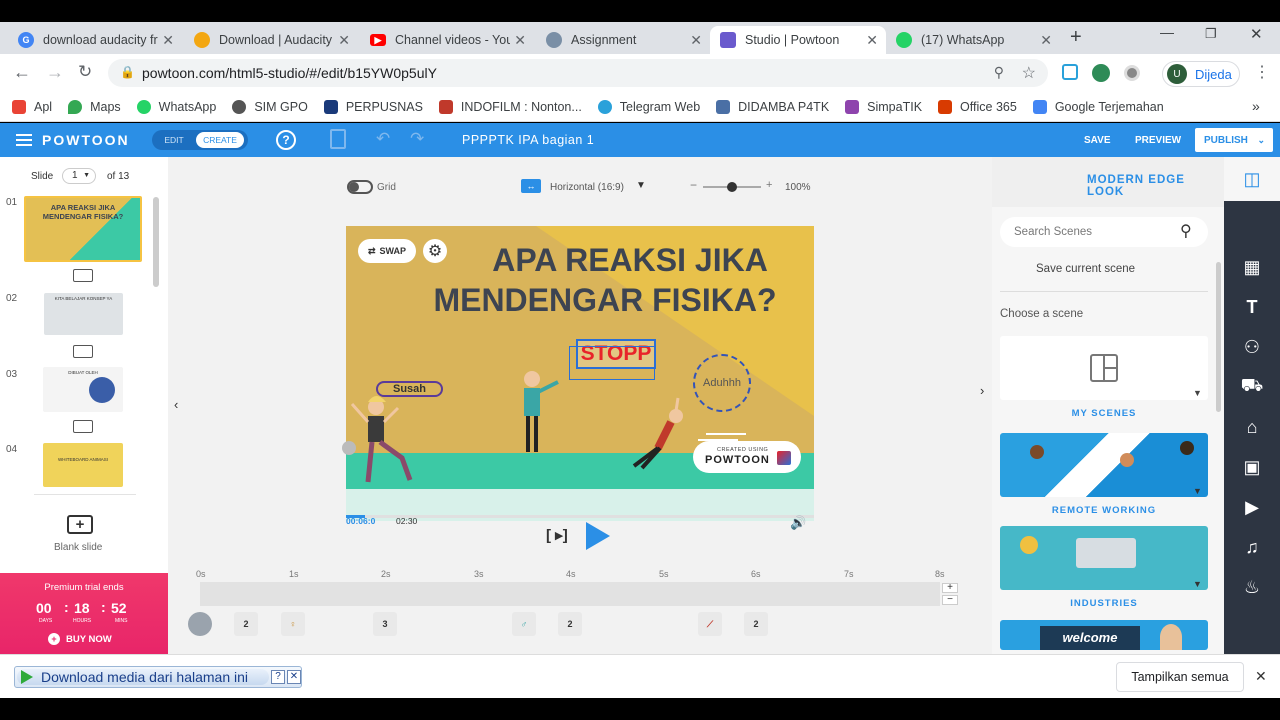 This screenshot has width=1280, height=720. I want to click on window-close-button: ✕, so click(1256, 34).